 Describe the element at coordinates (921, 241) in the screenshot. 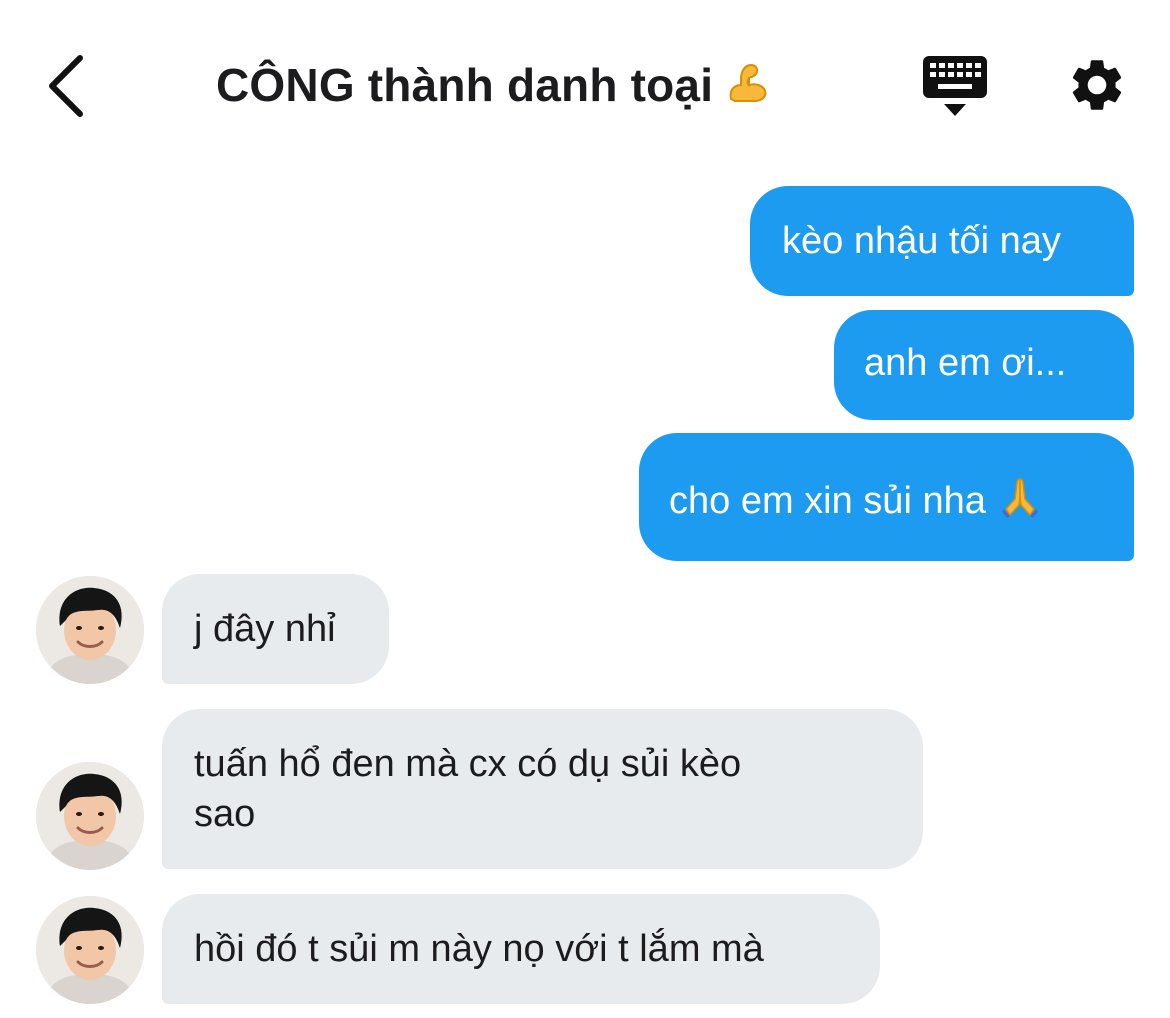

I see `message-text: kèo nhậu tối nay` at that location.